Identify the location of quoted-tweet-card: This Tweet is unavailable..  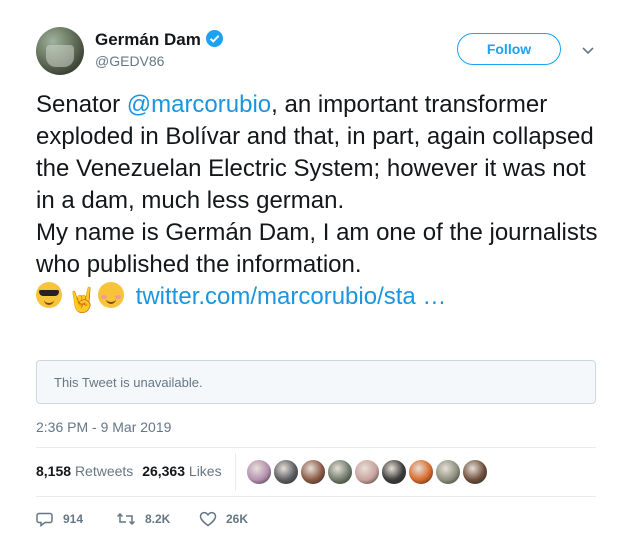
(316, 382).